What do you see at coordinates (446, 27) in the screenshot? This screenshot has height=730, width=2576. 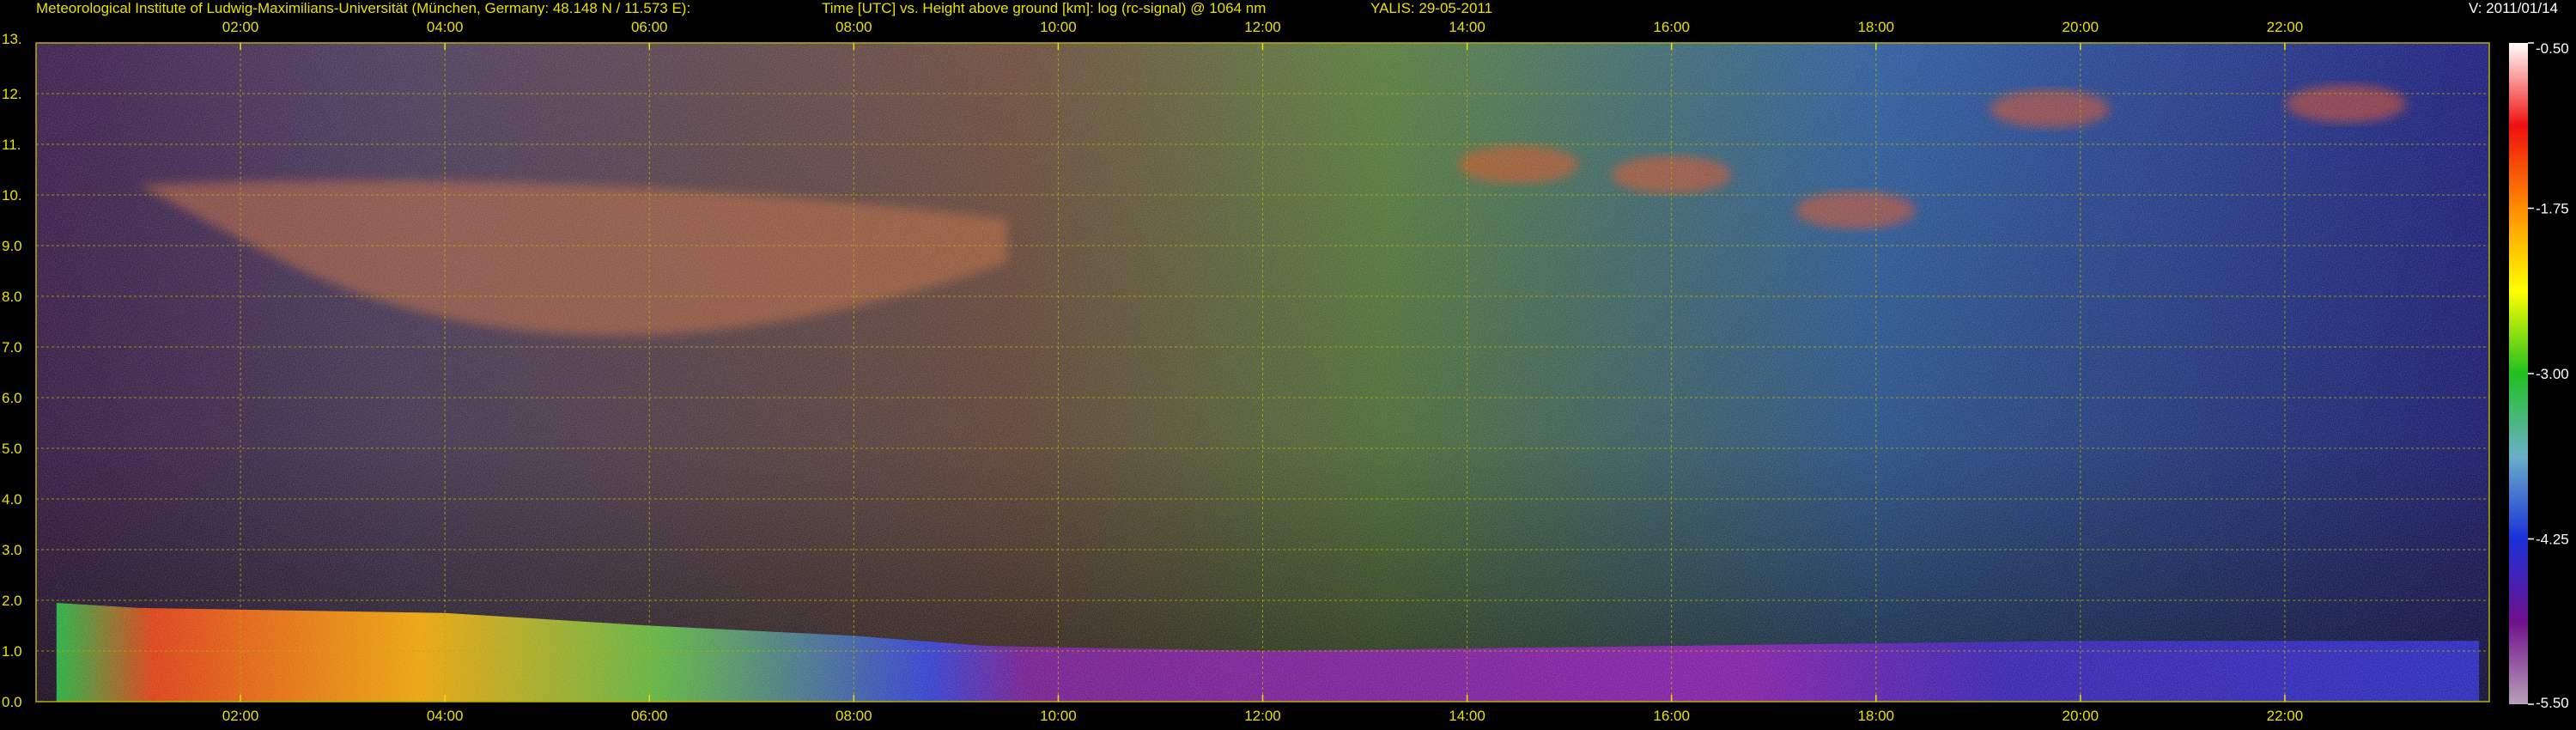 I see `x-tick-label-top: 04:00` at bounding box center [446, 27].